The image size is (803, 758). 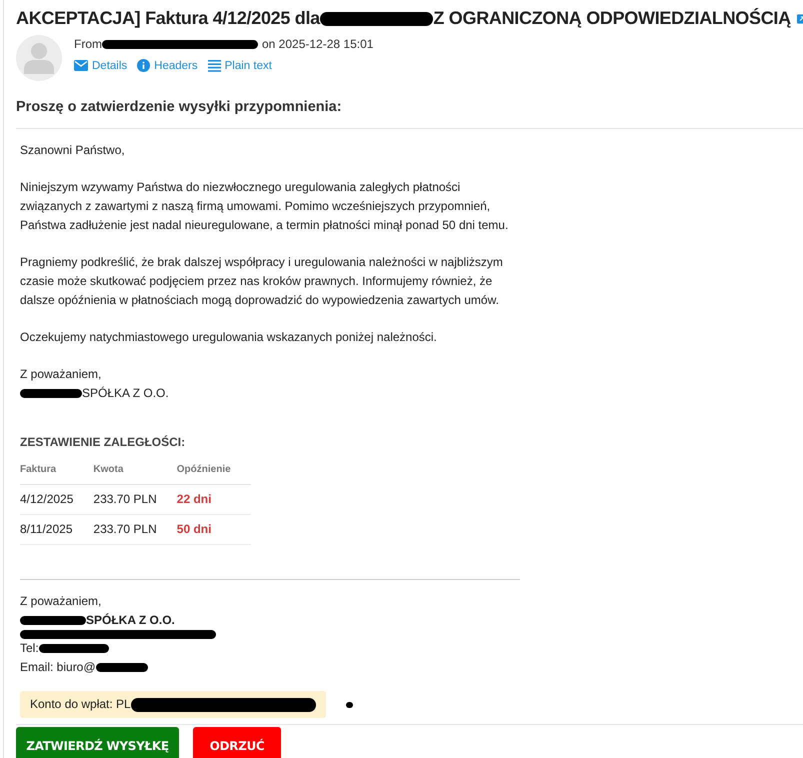 What do you see at coordinates (213, 470) in the screenshot?
I see `column-header: Opóźnienie` at bounding box center [213, 470].